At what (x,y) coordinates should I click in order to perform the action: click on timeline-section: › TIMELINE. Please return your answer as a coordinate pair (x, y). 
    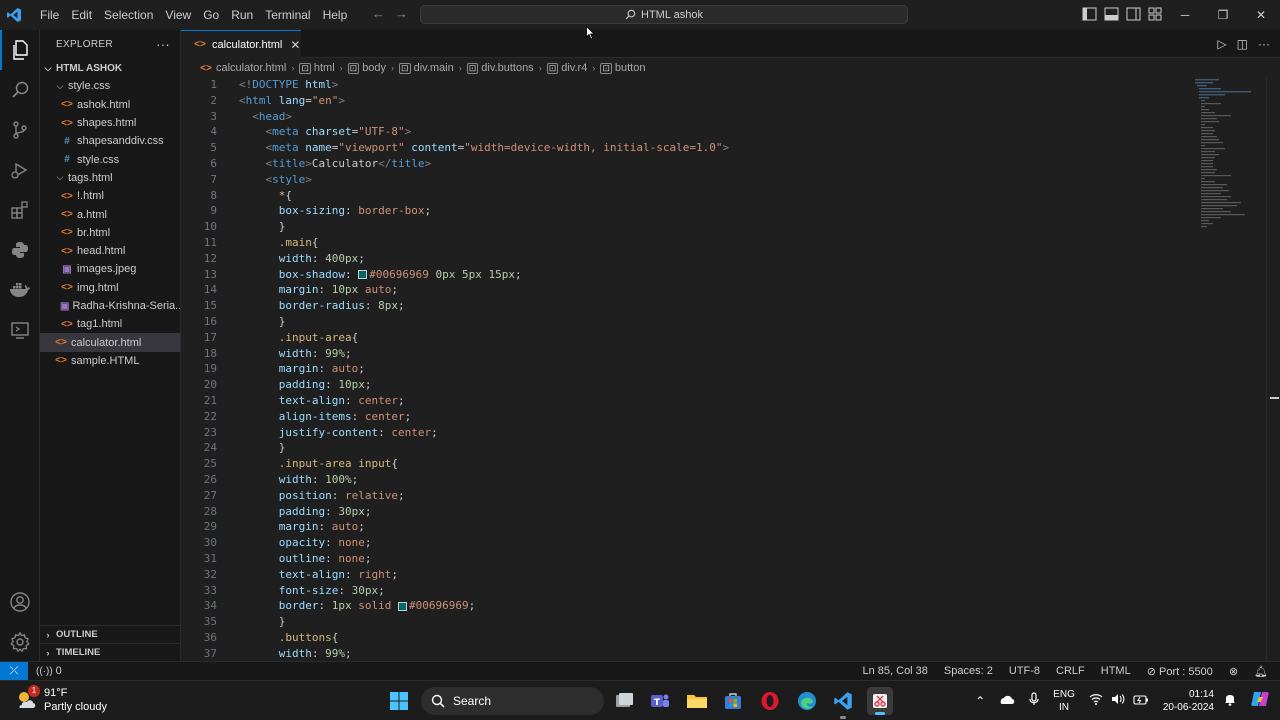
    Looking at the image, I should click on (110, 652).